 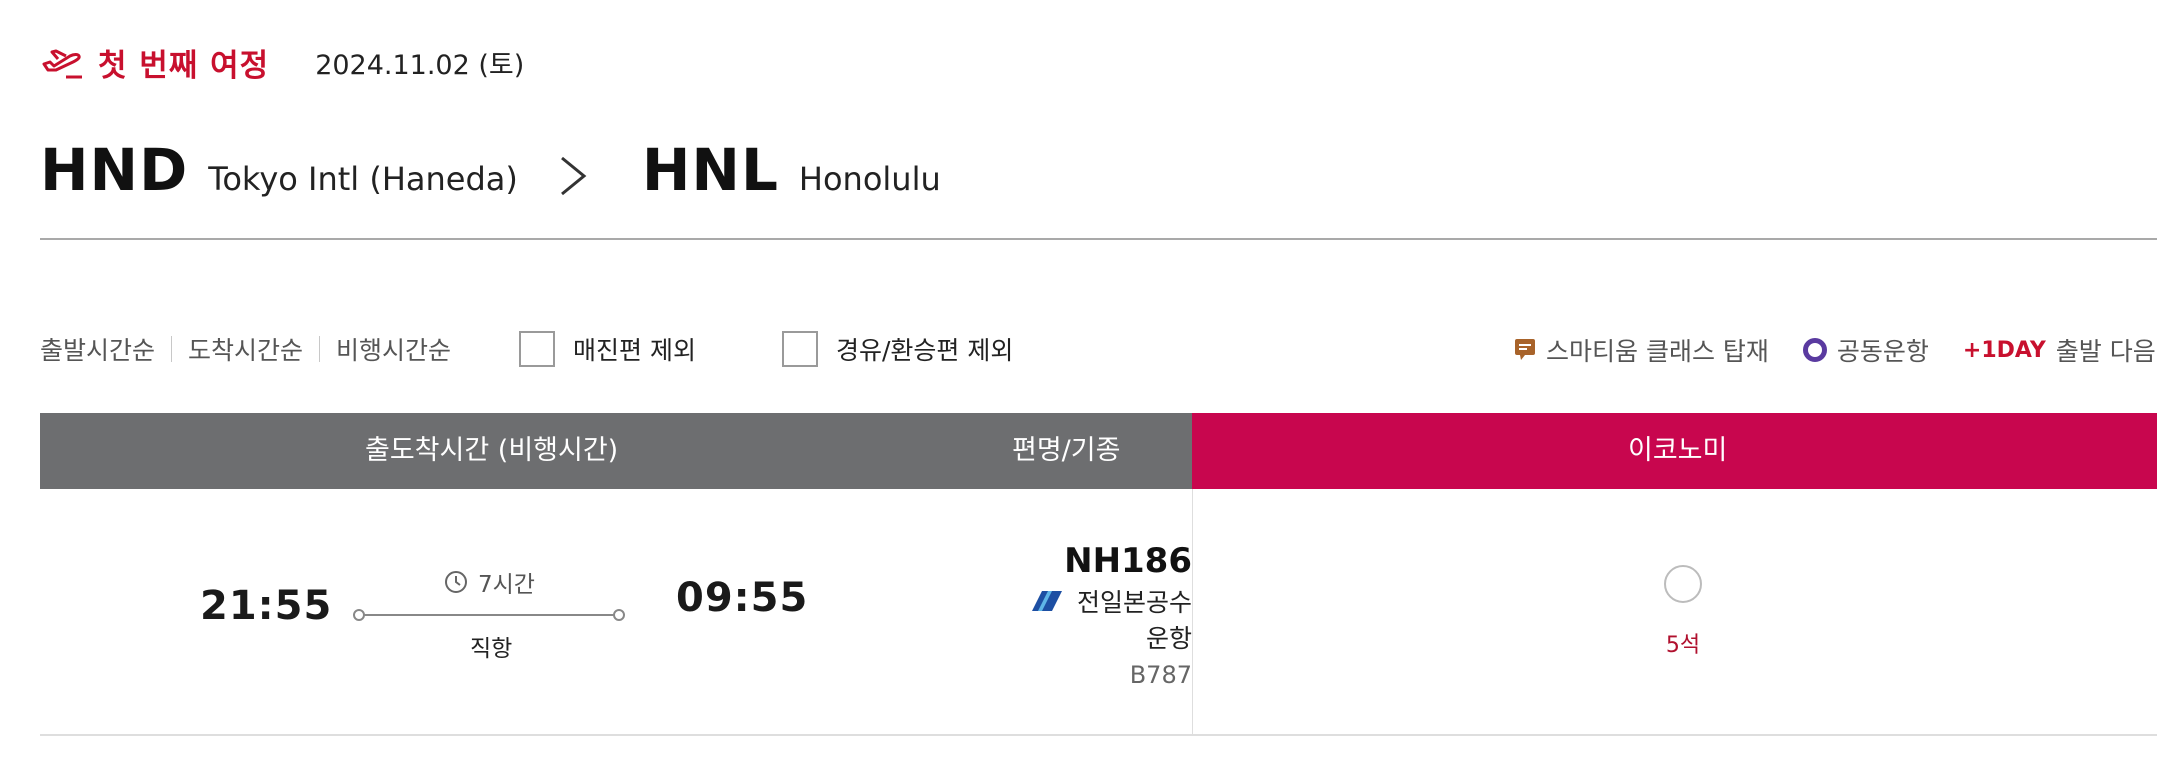 I want to click on flight-table-header: 출도착시간 (비행시간) 편명/기종 이코노미, so click(x=1098, y=451).